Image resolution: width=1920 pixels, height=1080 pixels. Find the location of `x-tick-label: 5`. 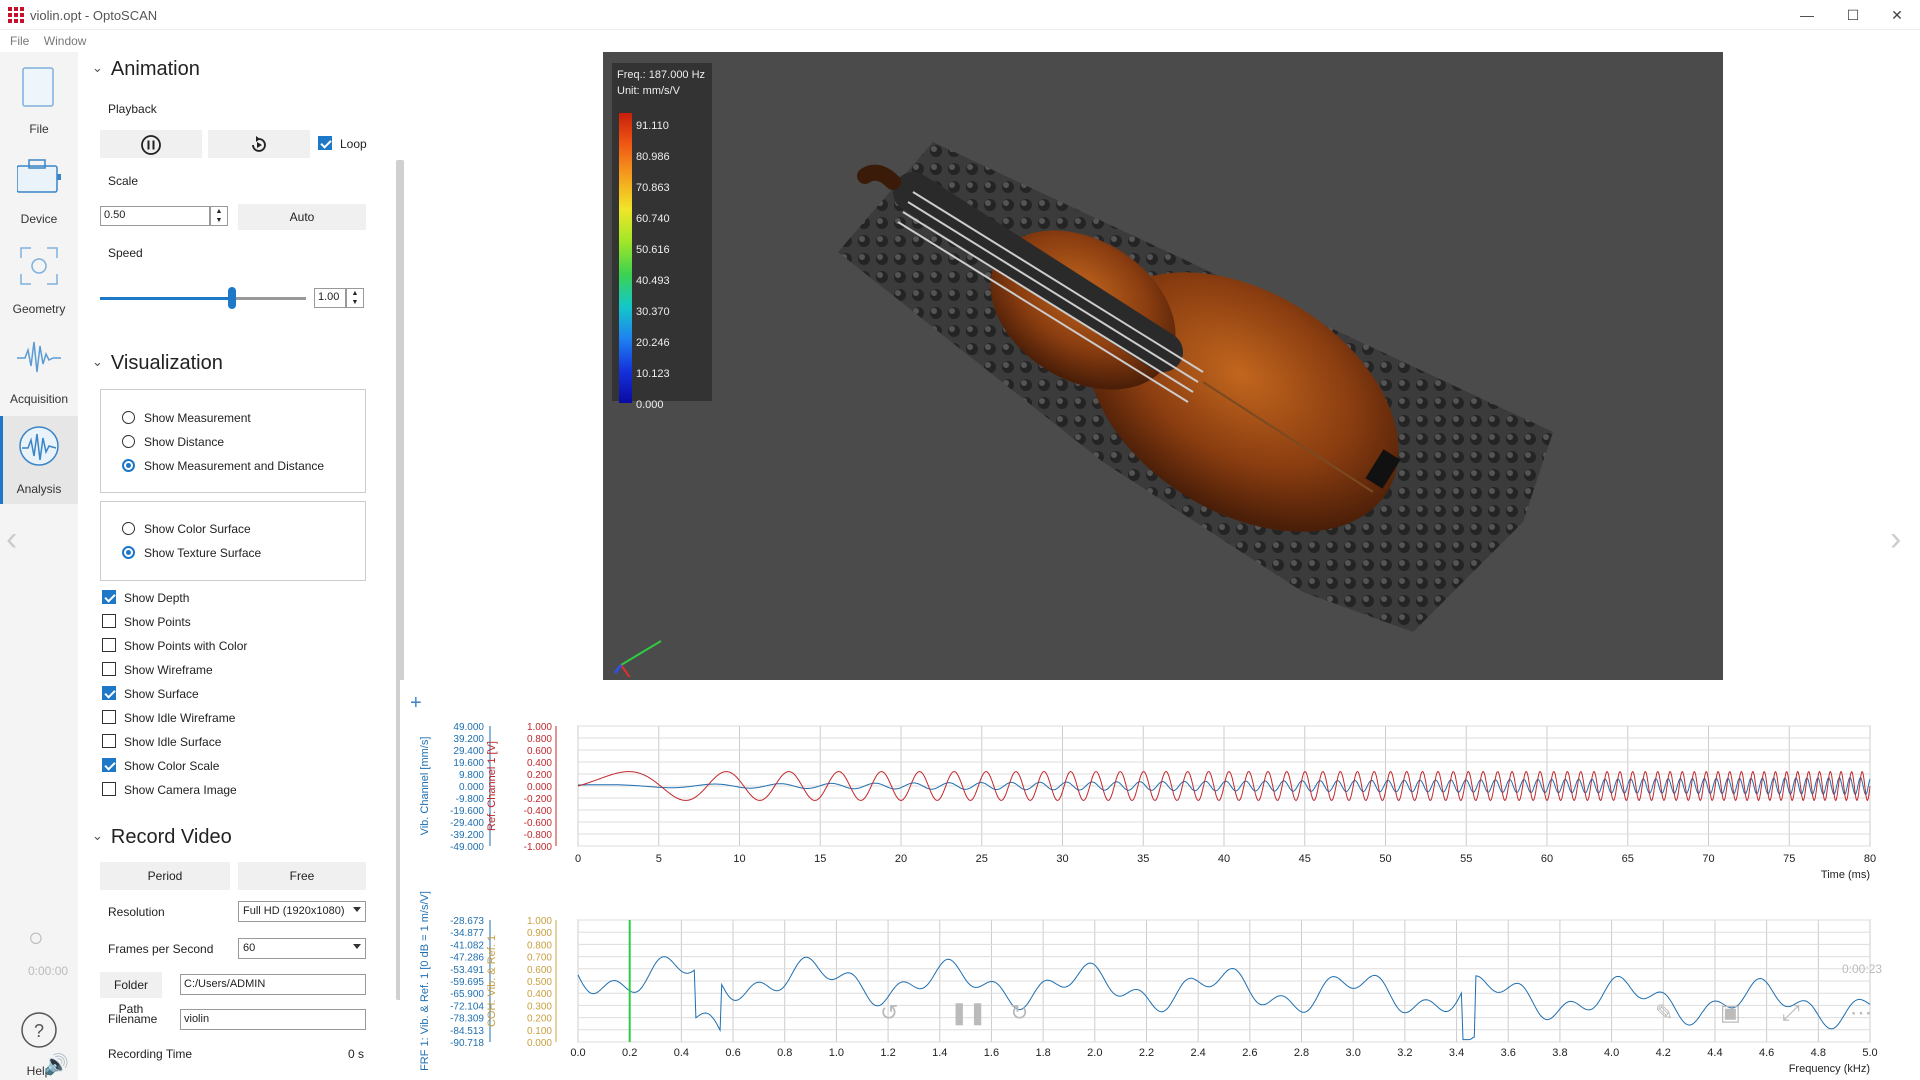

x-tick-label: 5 is located at coordinates (659, 859).